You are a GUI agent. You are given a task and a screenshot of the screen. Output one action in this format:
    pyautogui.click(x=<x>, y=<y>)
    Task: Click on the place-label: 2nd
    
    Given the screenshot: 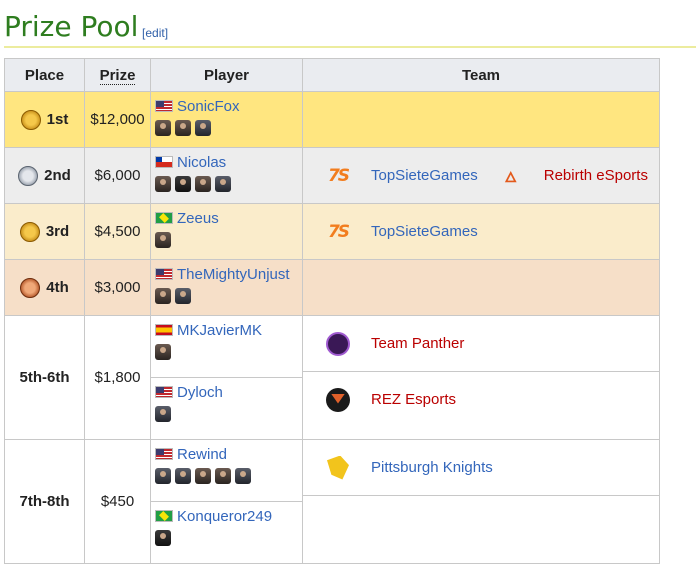 What is the action you would take?
    pyautogui.click(x=57, y=175)
    